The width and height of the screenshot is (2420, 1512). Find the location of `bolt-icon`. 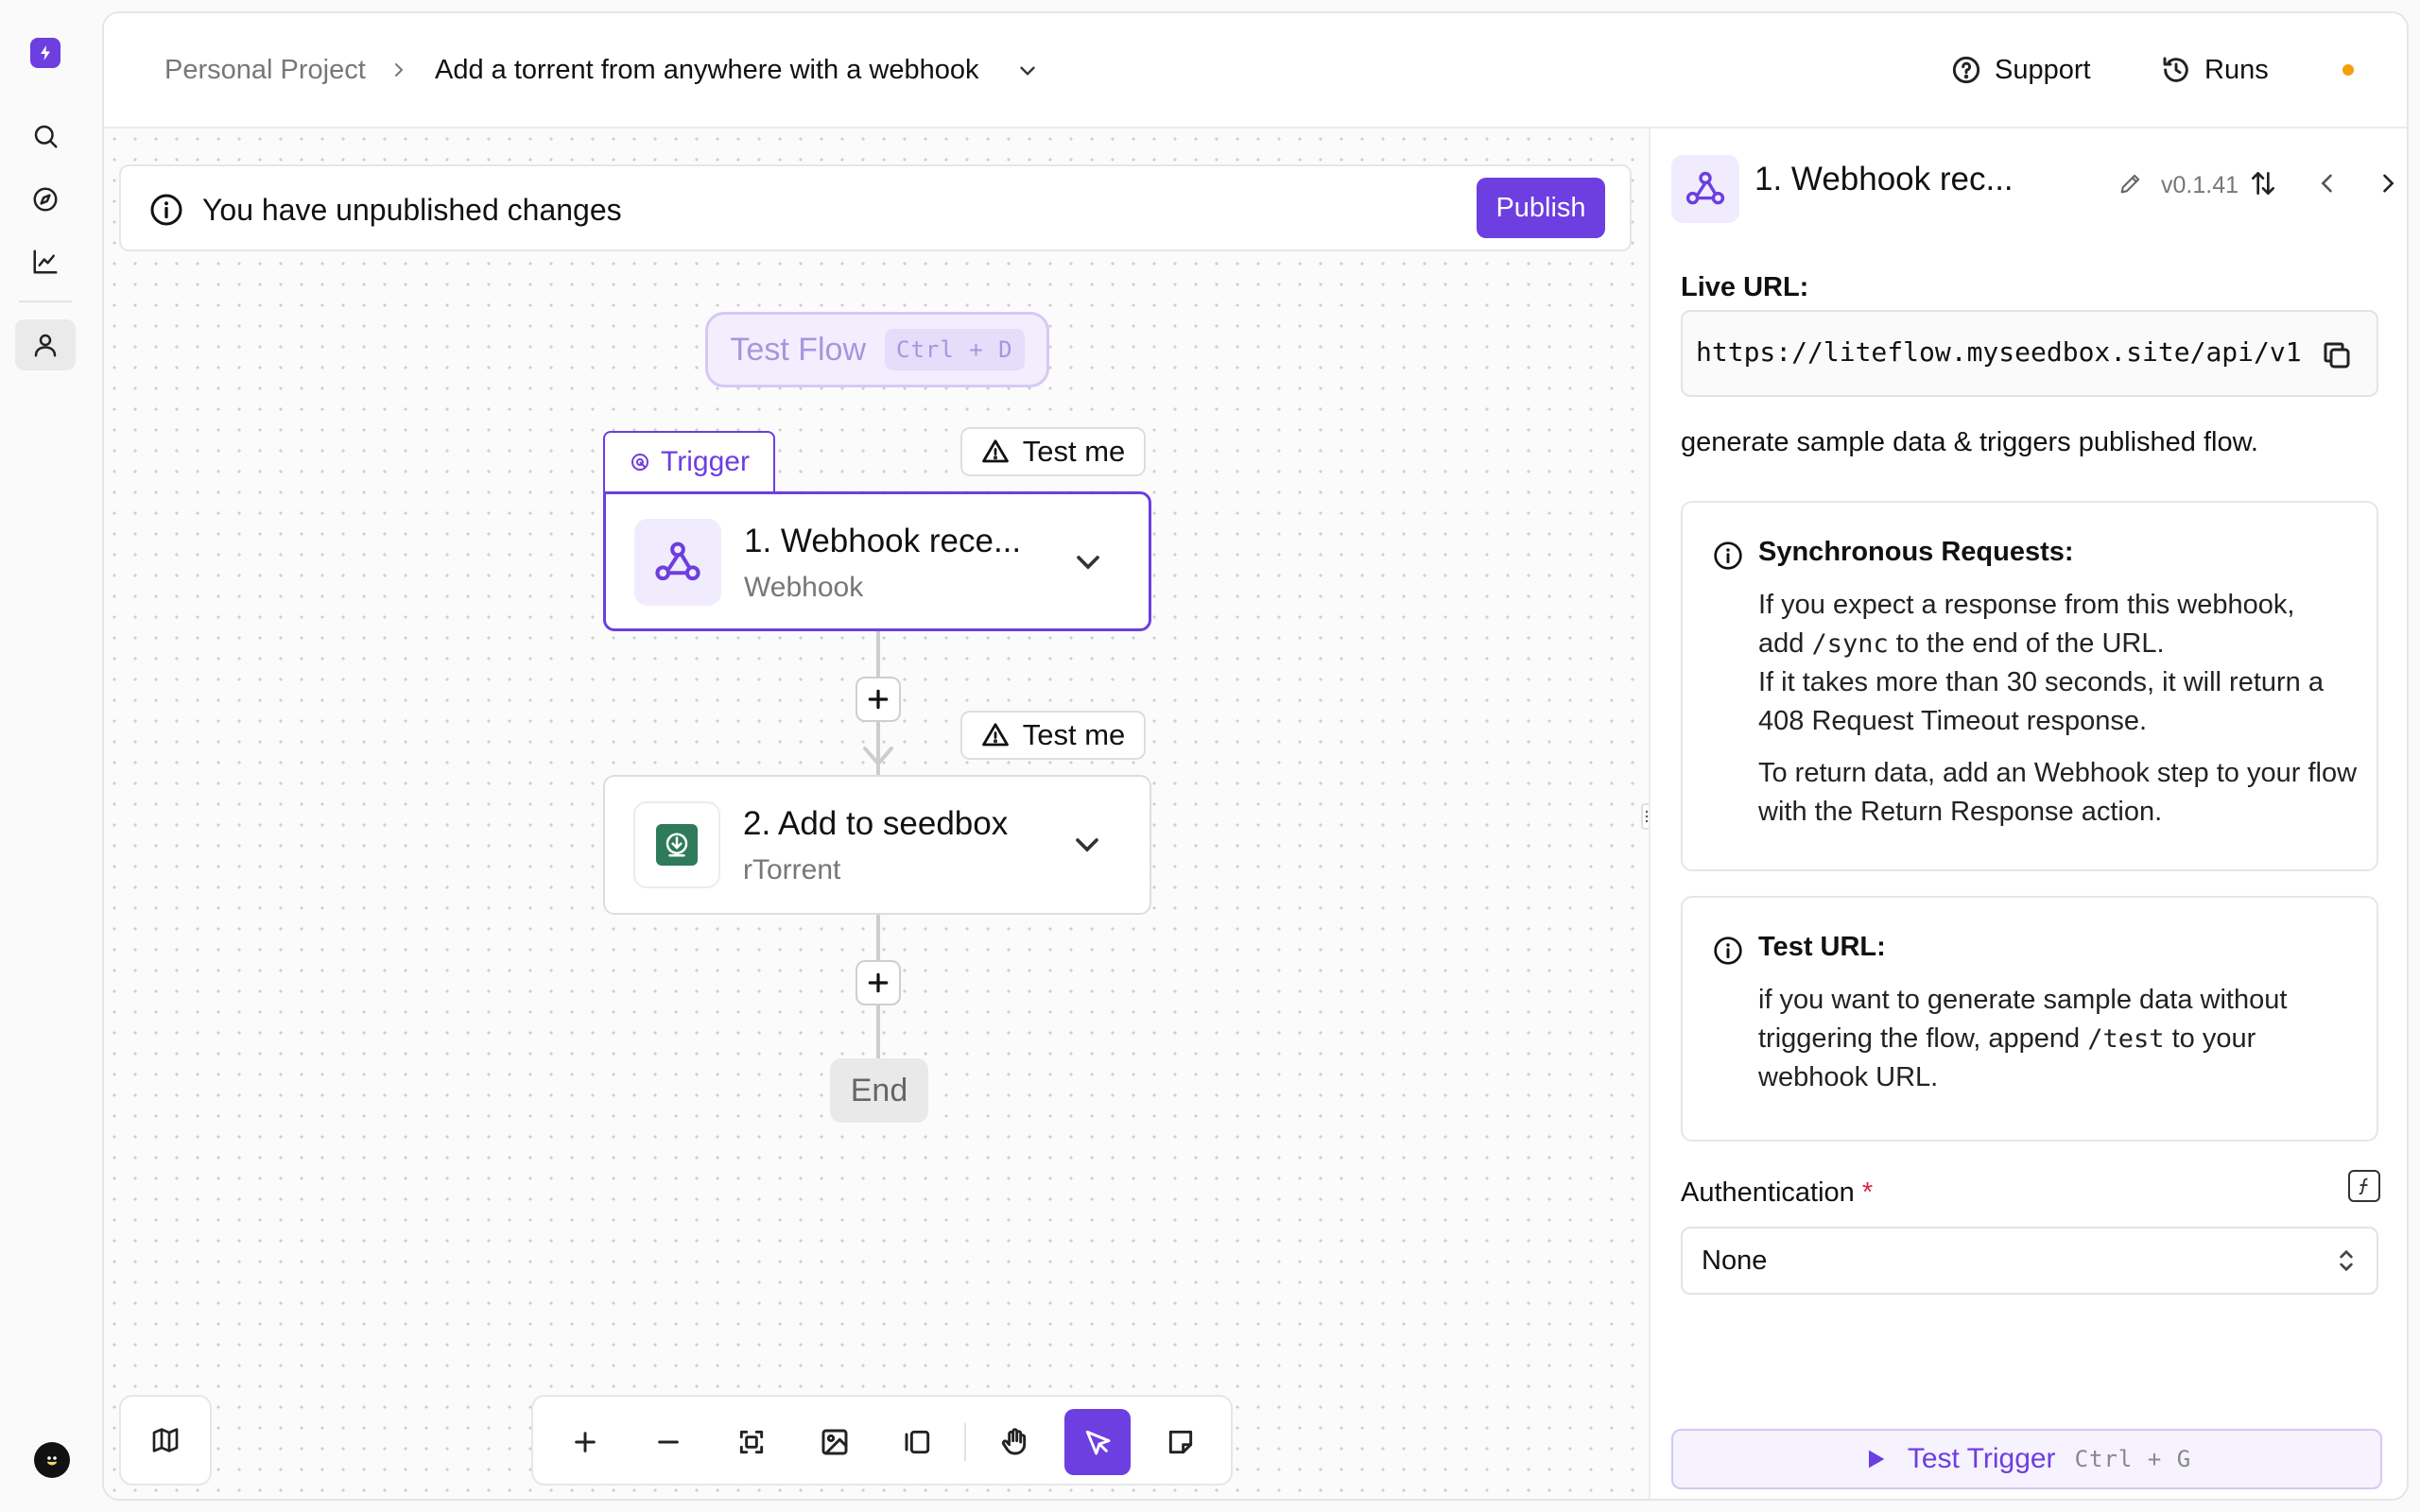

bolt-icon is located at coordinates (45, 52).